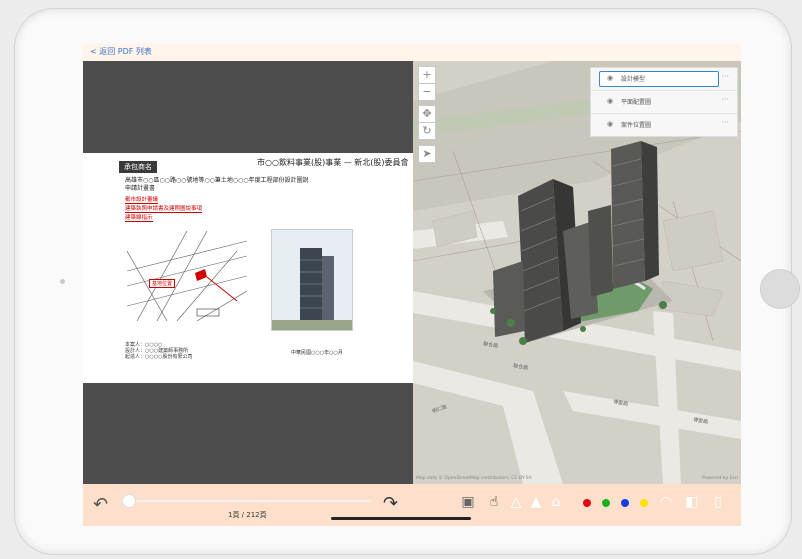 The height and width of the screenshot is (559, 802). What do you see at coordinates (666, 502) in the screenshot?
I see `shape-tool-icon: ◠` at bounding box center [666, 502].